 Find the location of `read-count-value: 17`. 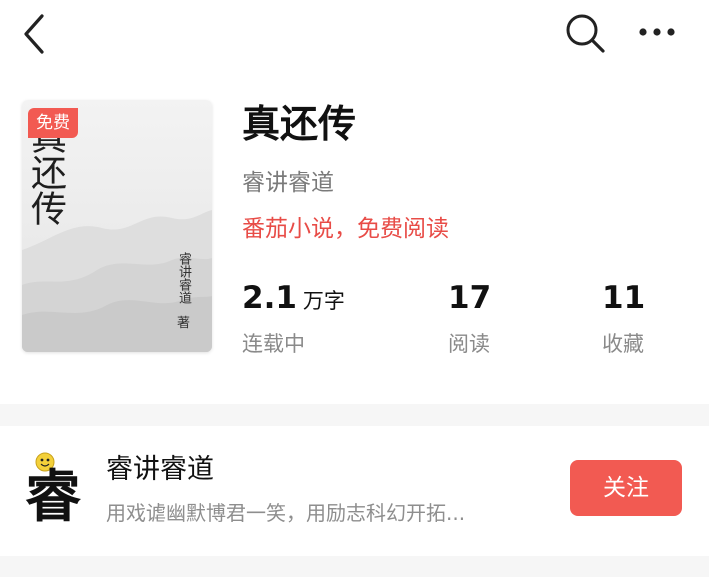

read-count-value: 17 is located at coordinates (470, 298).